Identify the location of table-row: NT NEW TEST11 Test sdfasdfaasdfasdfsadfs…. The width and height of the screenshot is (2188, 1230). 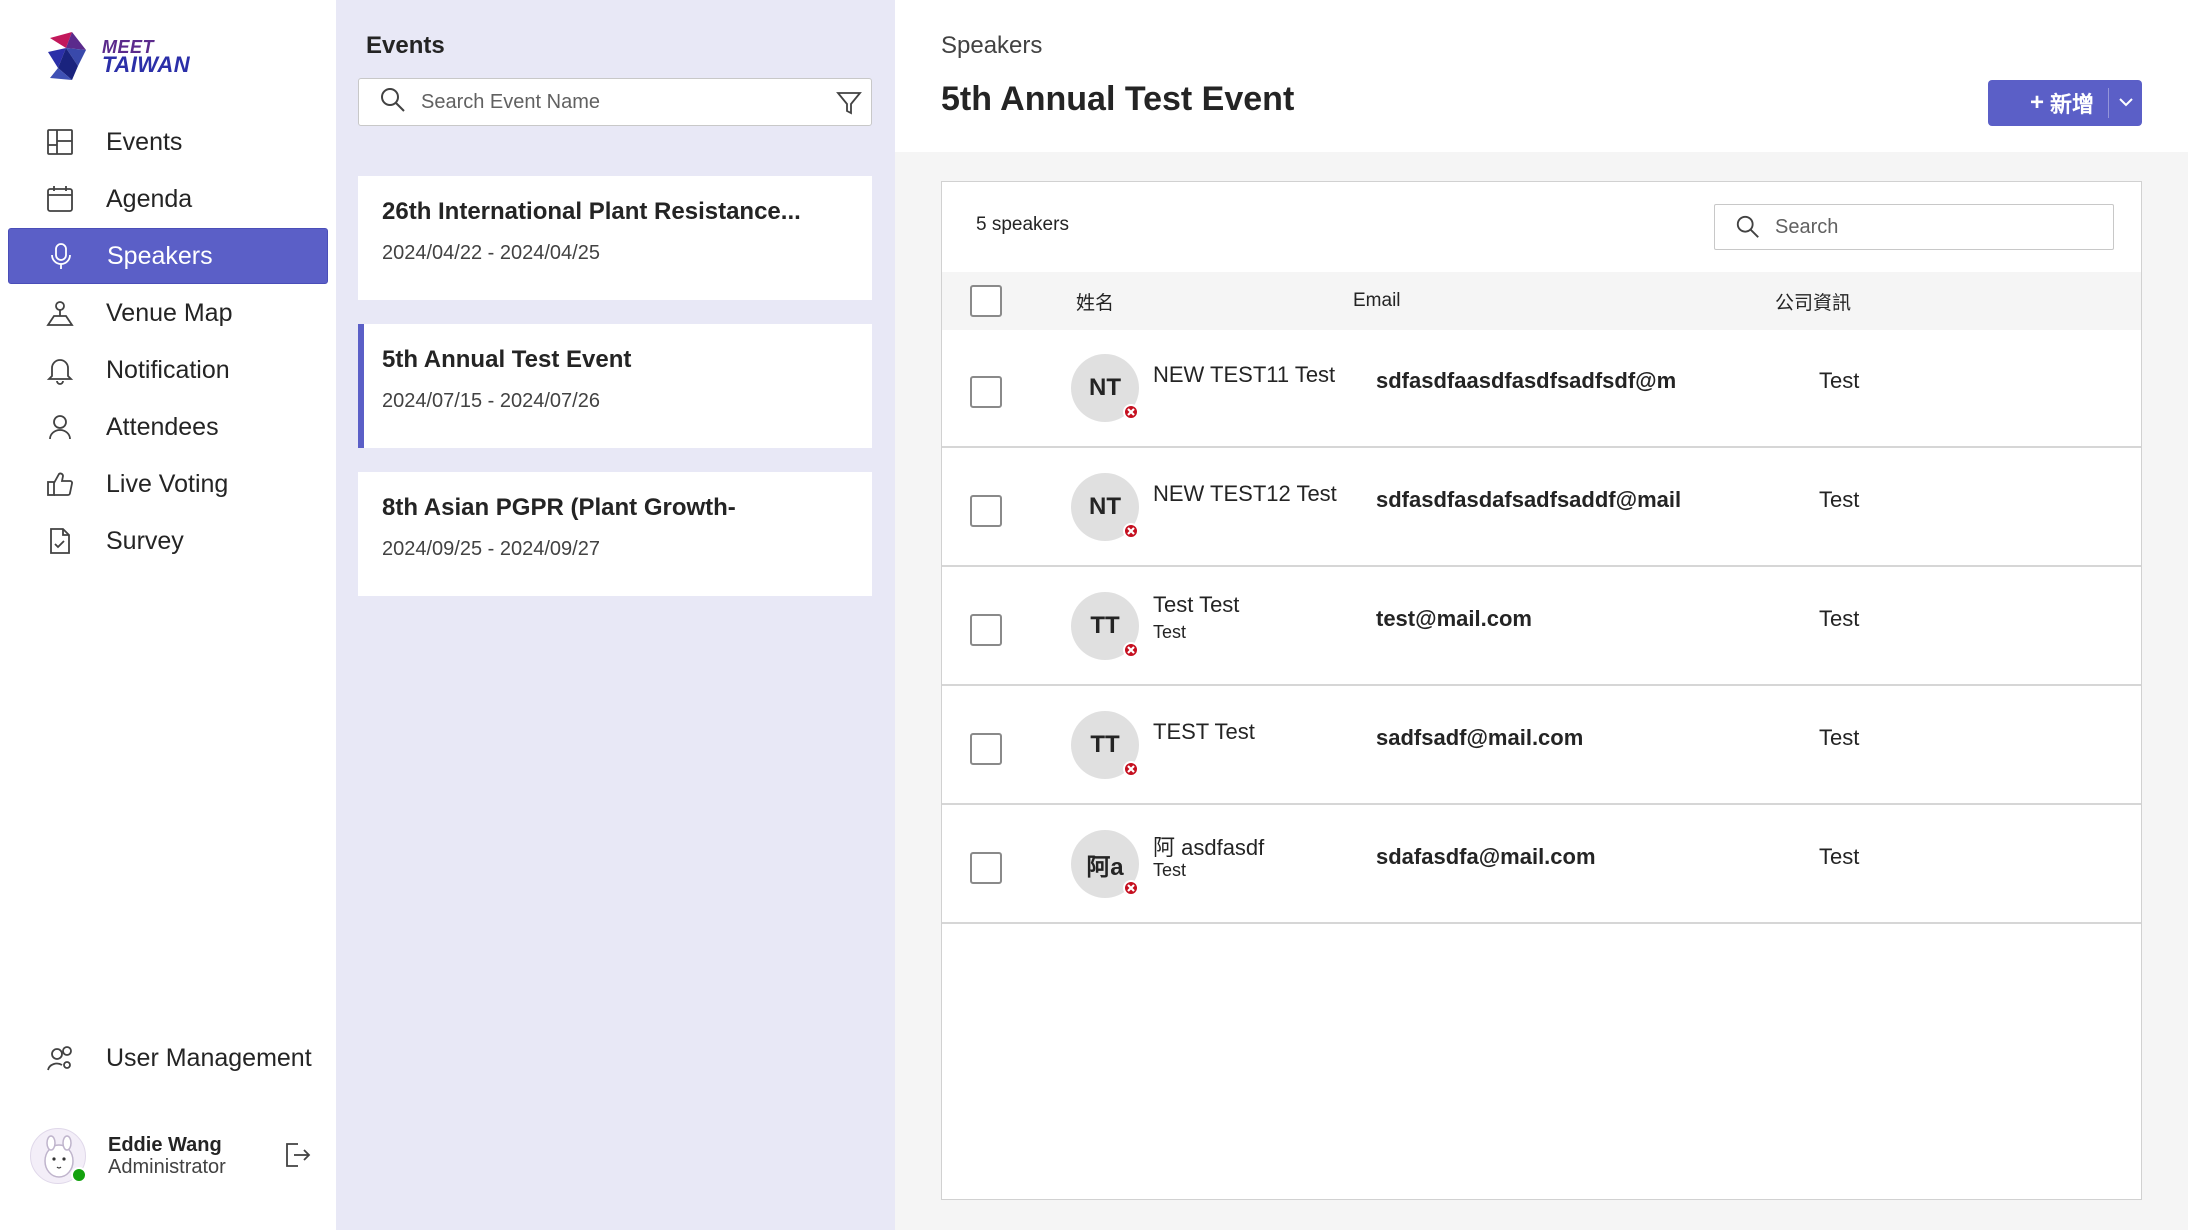
(1541, 389).